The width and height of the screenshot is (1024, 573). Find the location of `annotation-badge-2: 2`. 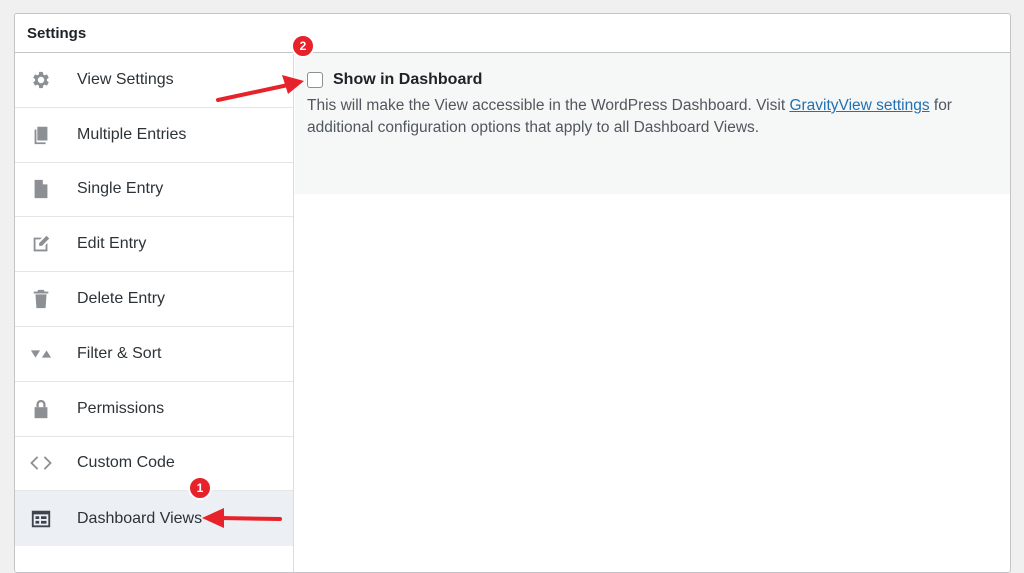

annotation-badge-2: 2 is located at coordinates (303, 46).